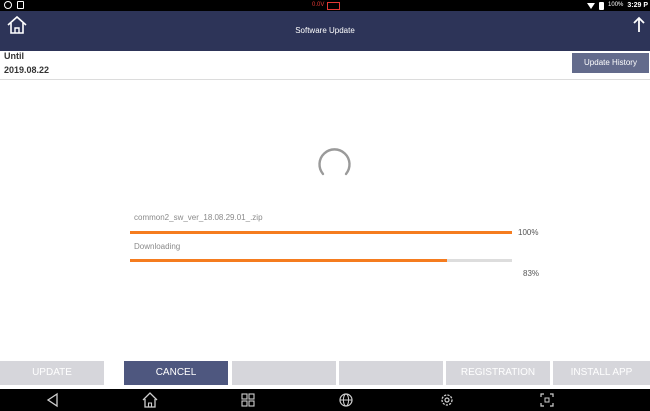  Describe the element at coordinates (14, 56) in the screenshot. I see `until-label: Until` at that location.